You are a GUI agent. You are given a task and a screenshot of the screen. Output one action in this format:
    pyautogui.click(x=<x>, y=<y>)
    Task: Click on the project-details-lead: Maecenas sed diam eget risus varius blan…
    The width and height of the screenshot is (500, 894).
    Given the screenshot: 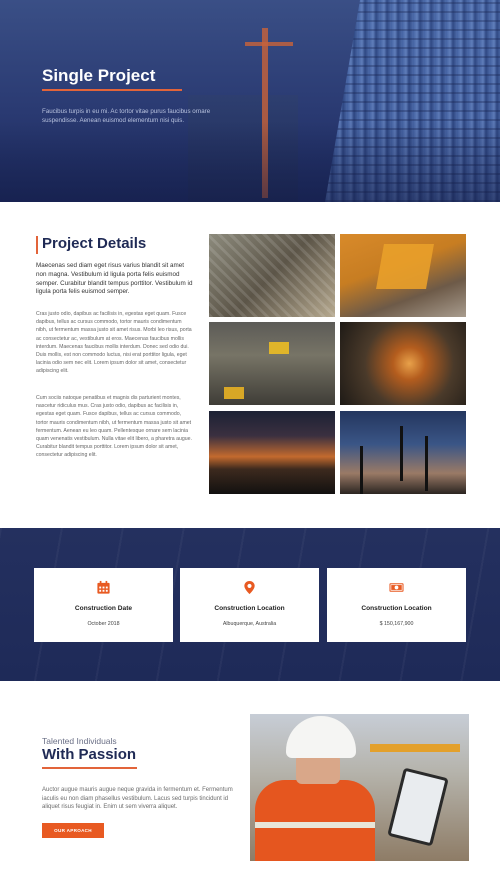 What is the action you would take?
    pyautogui.click(x=114, y=279)
    